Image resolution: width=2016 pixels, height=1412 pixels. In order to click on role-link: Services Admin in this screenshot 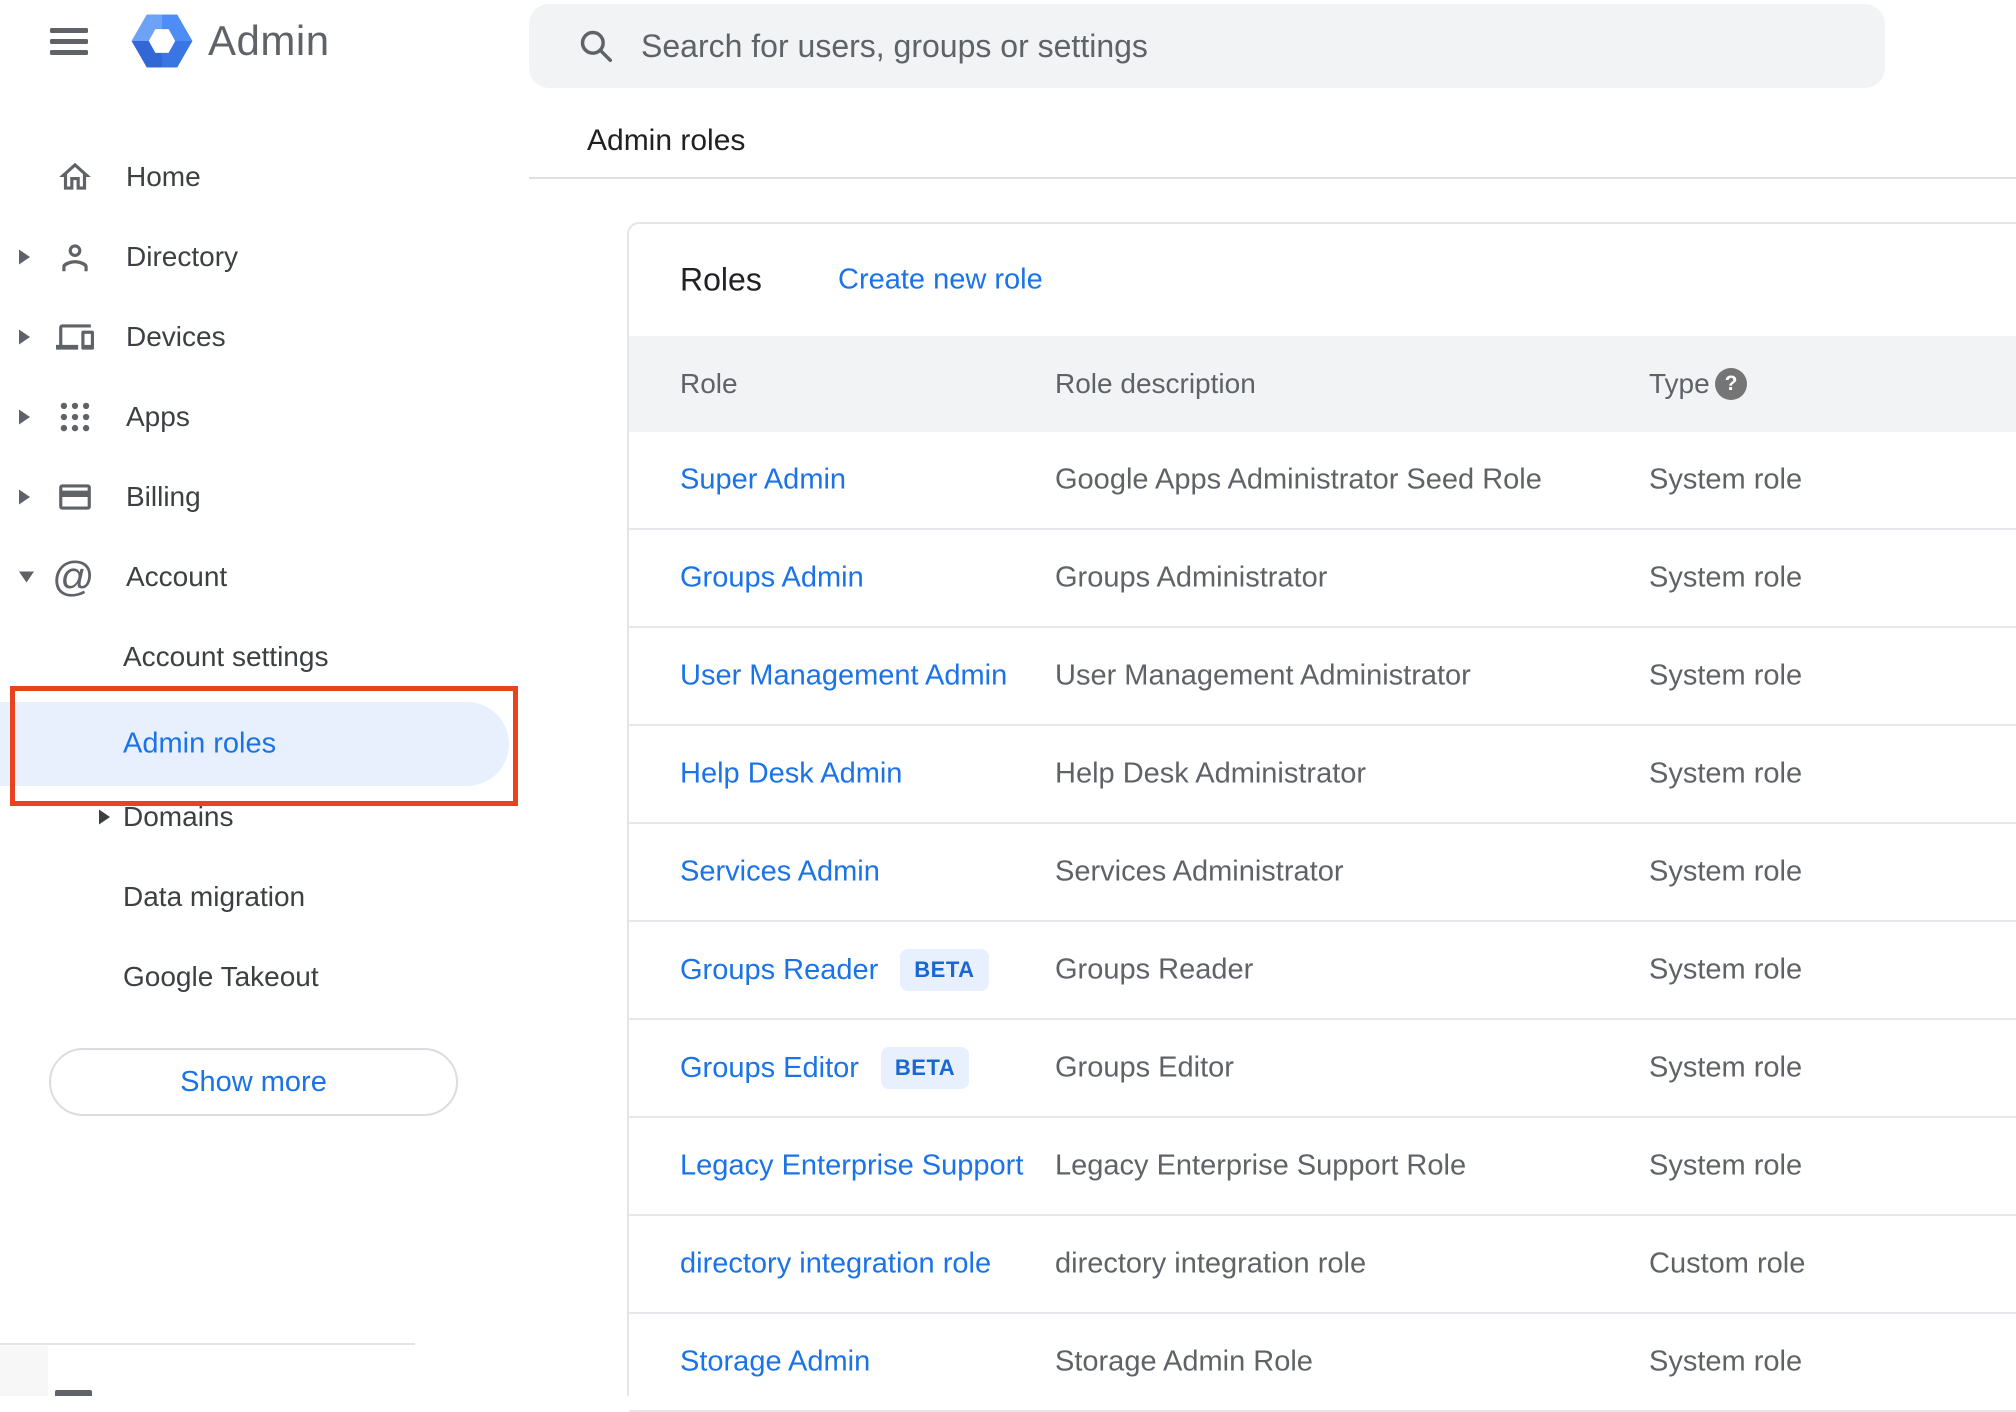, I will do `click(780, 872)`.